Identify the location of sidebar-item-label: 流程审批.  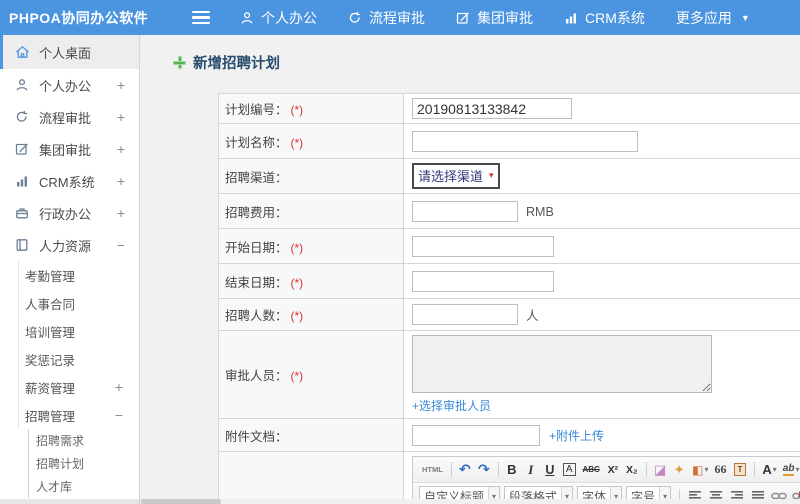
(65, 118).